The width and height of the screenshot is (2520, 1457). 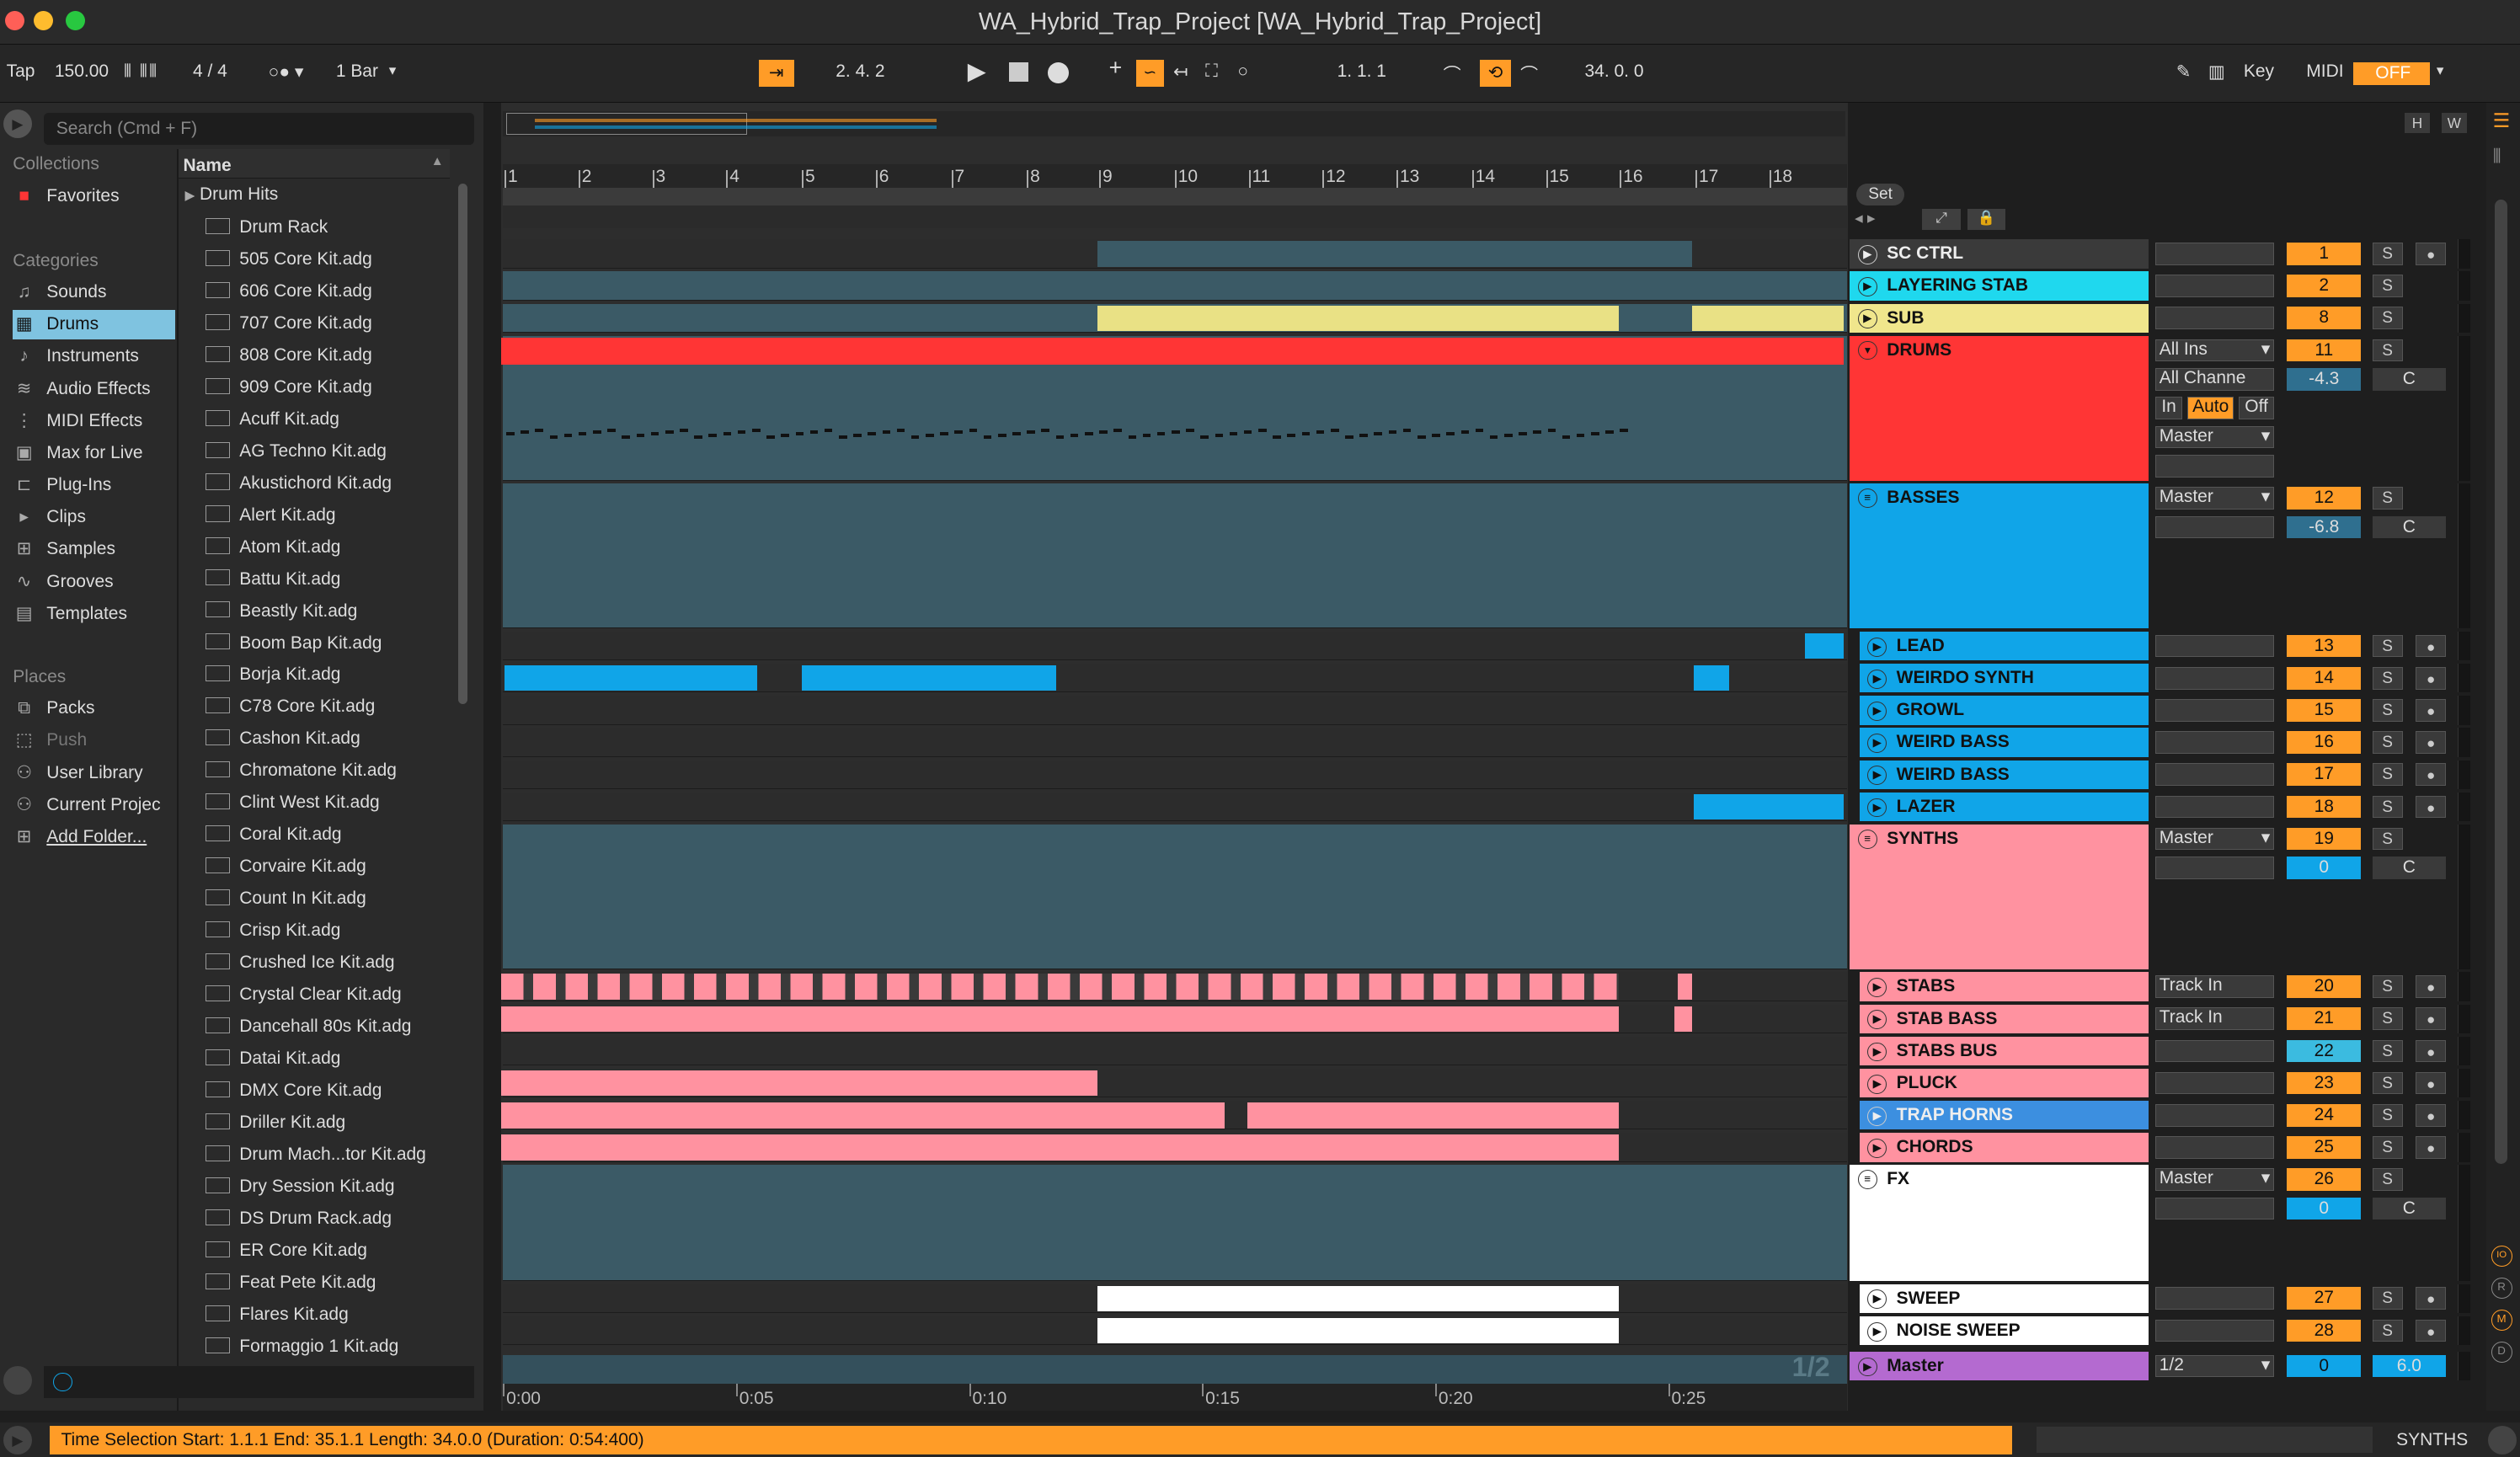 What do you see at coordinates (286, 72) in the screenshot?
I see `metronome-toggle: ○● ▾` at bounding box center [286, 72].